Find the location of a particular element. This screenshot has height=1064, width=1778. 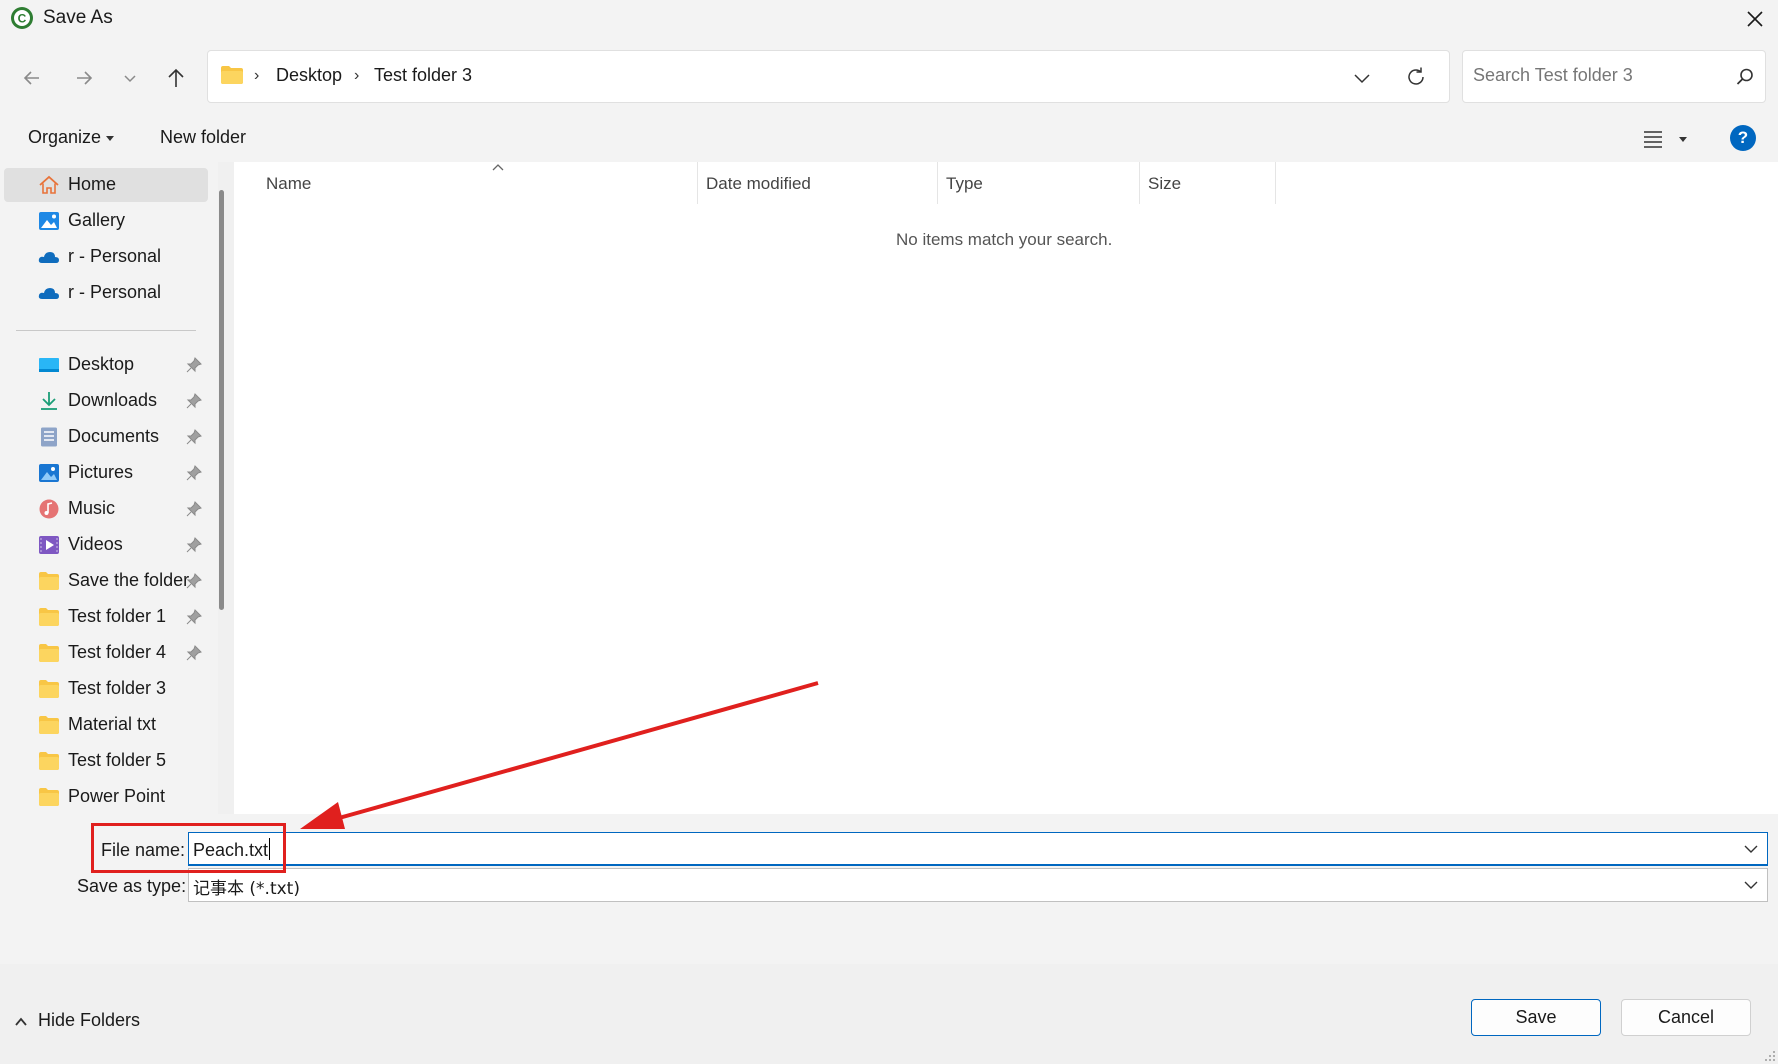

address-bar: › Desktop › Test folder 3 is located at coordinates (828, 76).